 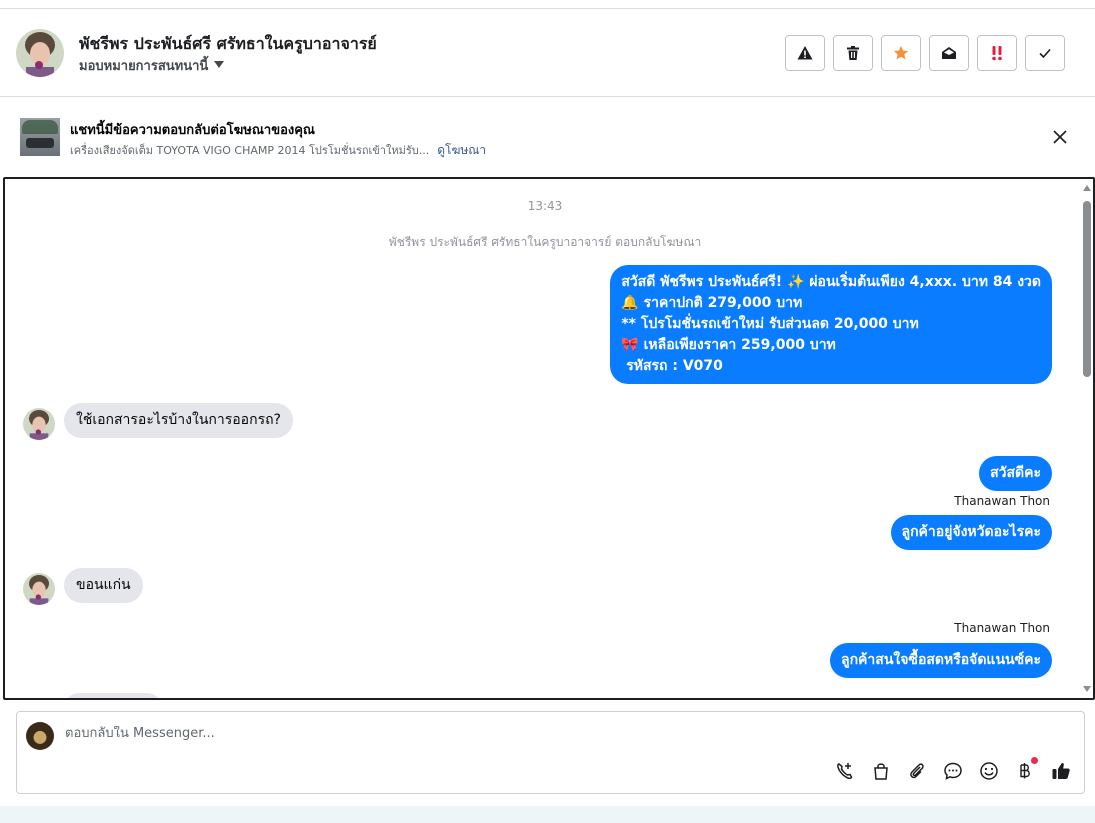 I want to click on payment-button, so click(x=1026, y=769).